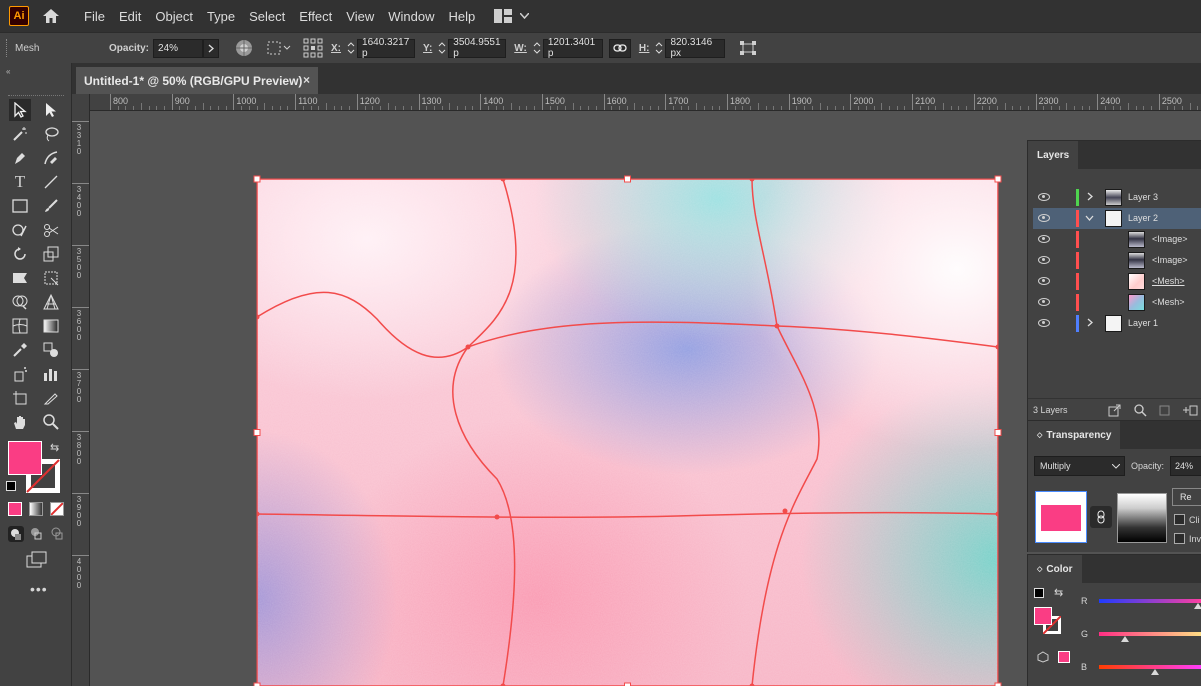 The width and height of the screenshot is (1201, 686). I want to click on layer-row: Layer 3, so click(1117, 197).